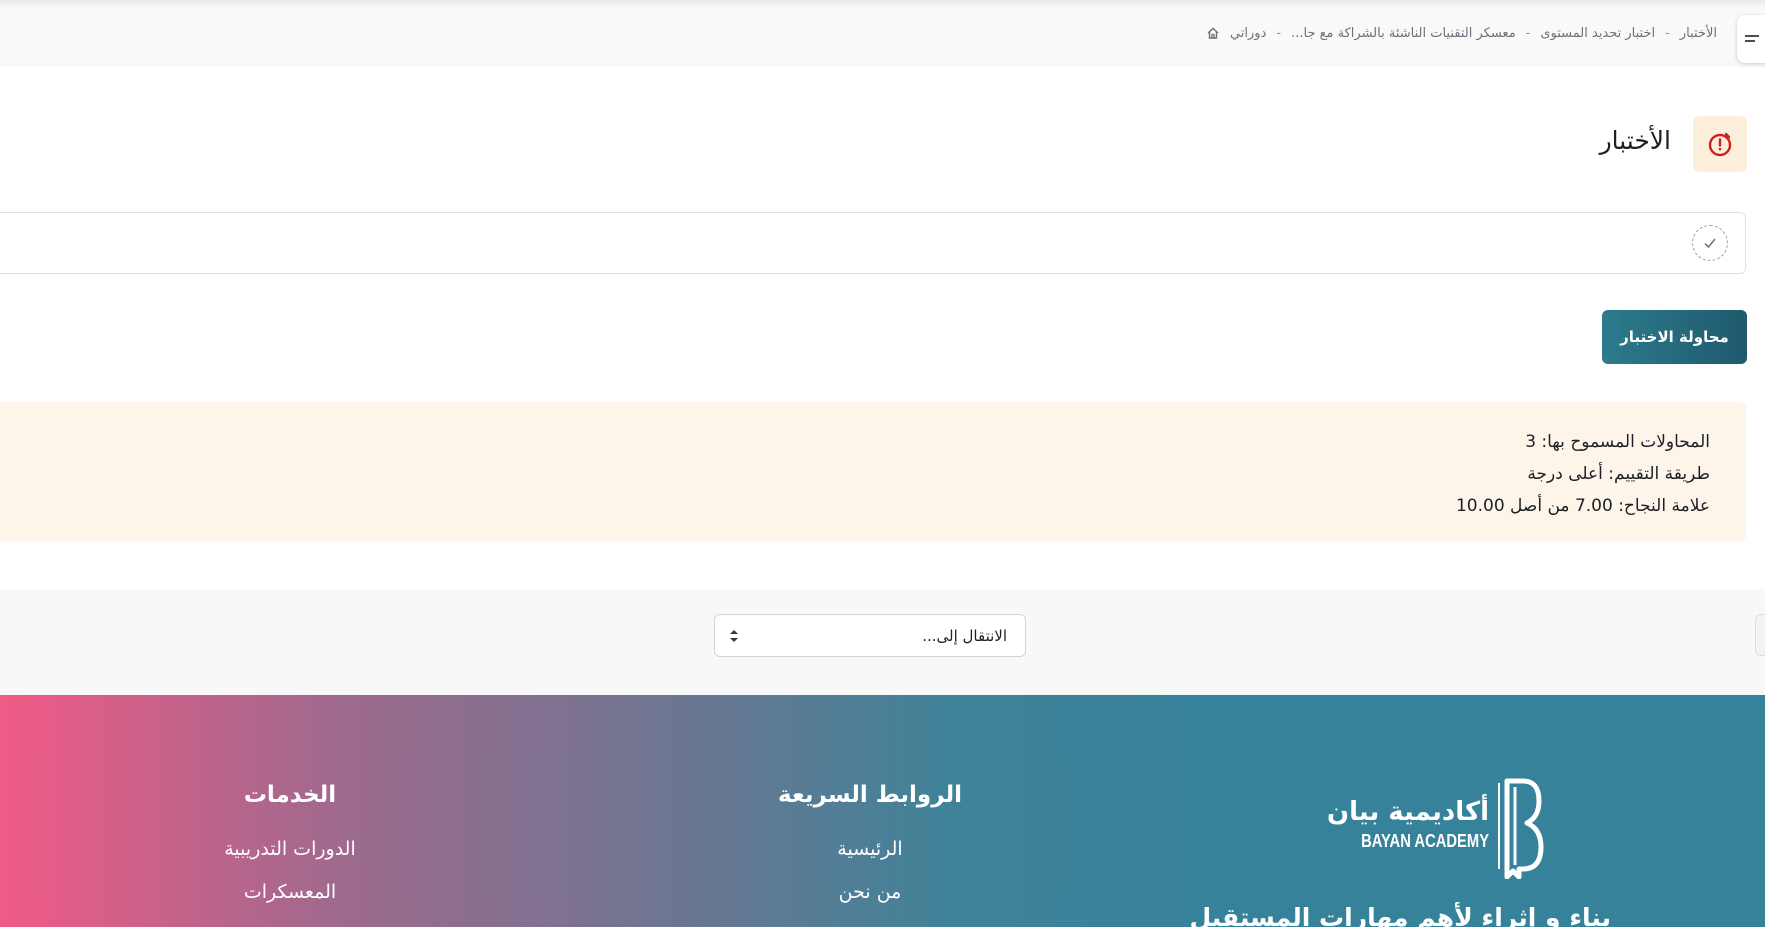 The width and height of the screenshot is (1765, 927). What do you see at coordinates (1436, 828) in the screenshot?
I see `footer-logo: أكاديمية بيان BAYAN ACADEMY` at bounding box center [1436, 828].